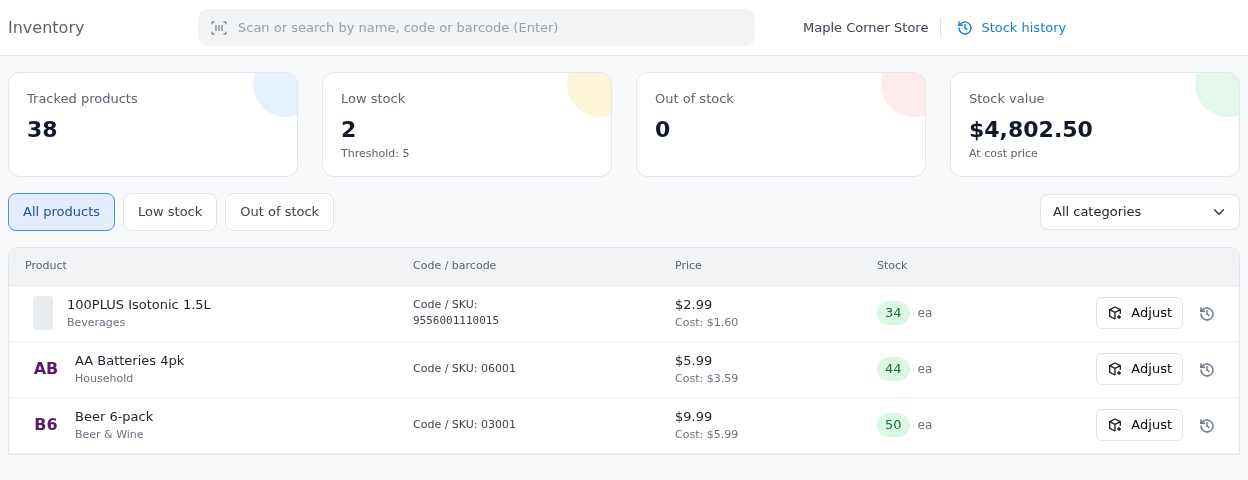 This screenshot has width=1248, height=480. What do you see at coordinates (663, 129) in the screenshot?
I see `stat-value: 0` at bounding box center [663, 129].